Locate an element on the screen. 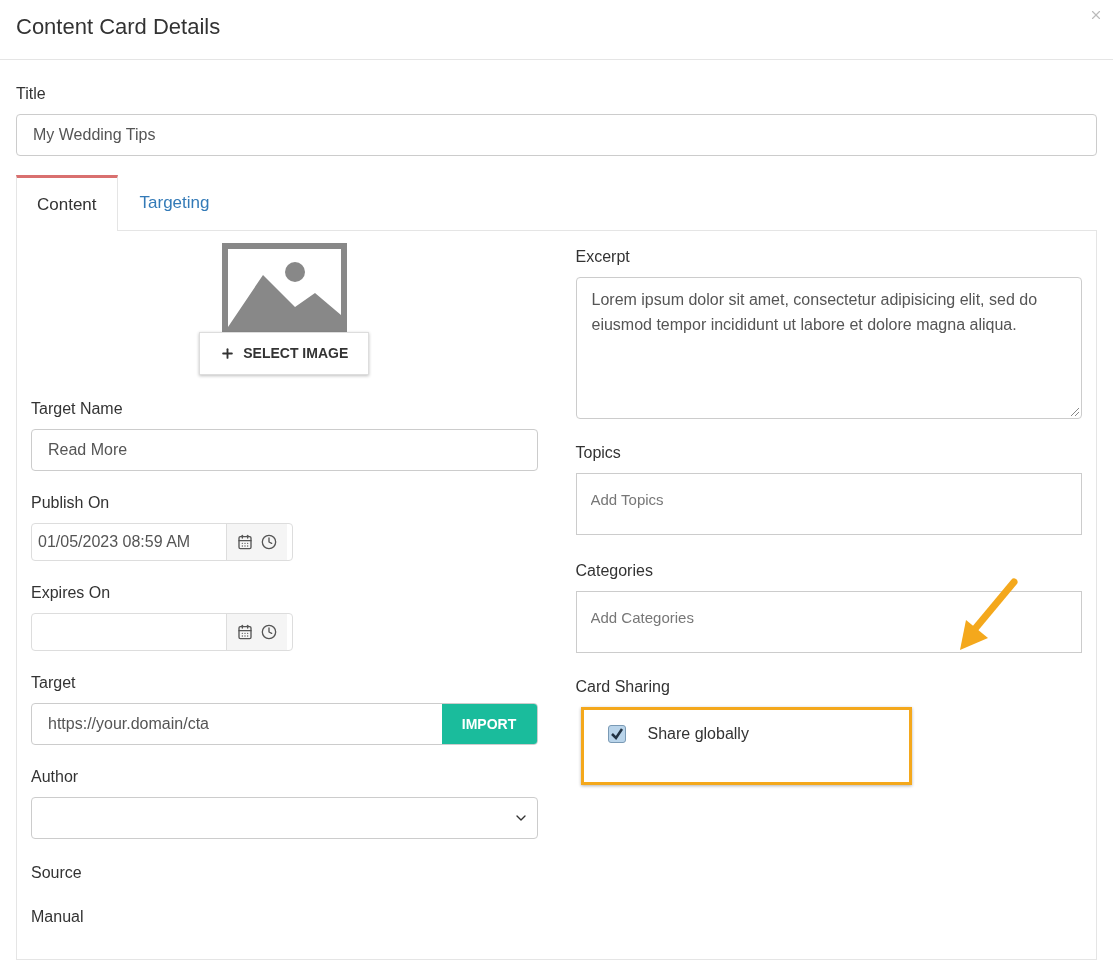 This screenshot has height=963, width=1113. target-name-input: Read More is located at coordinates (284, 450).